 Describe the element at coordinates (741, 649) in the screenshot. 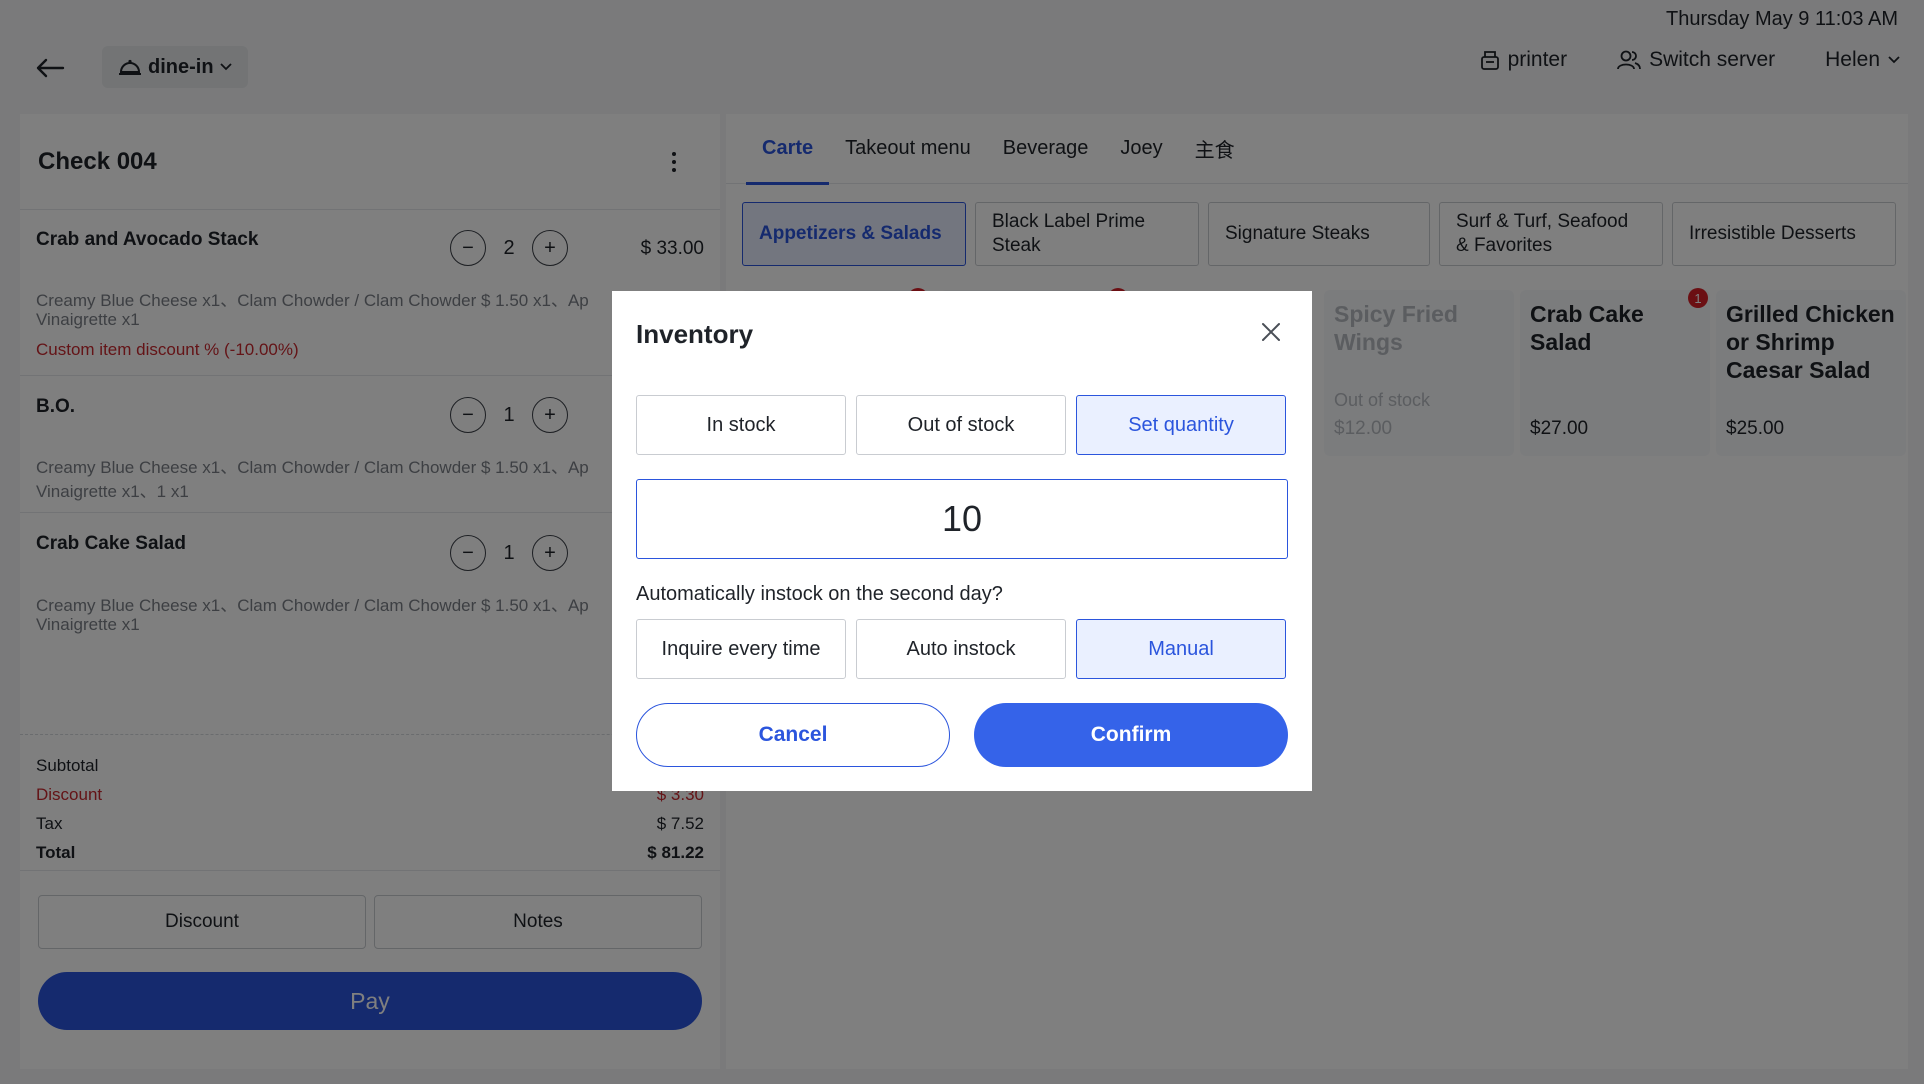

I see `inquire-every-time-option: Inquire every time` at that location.